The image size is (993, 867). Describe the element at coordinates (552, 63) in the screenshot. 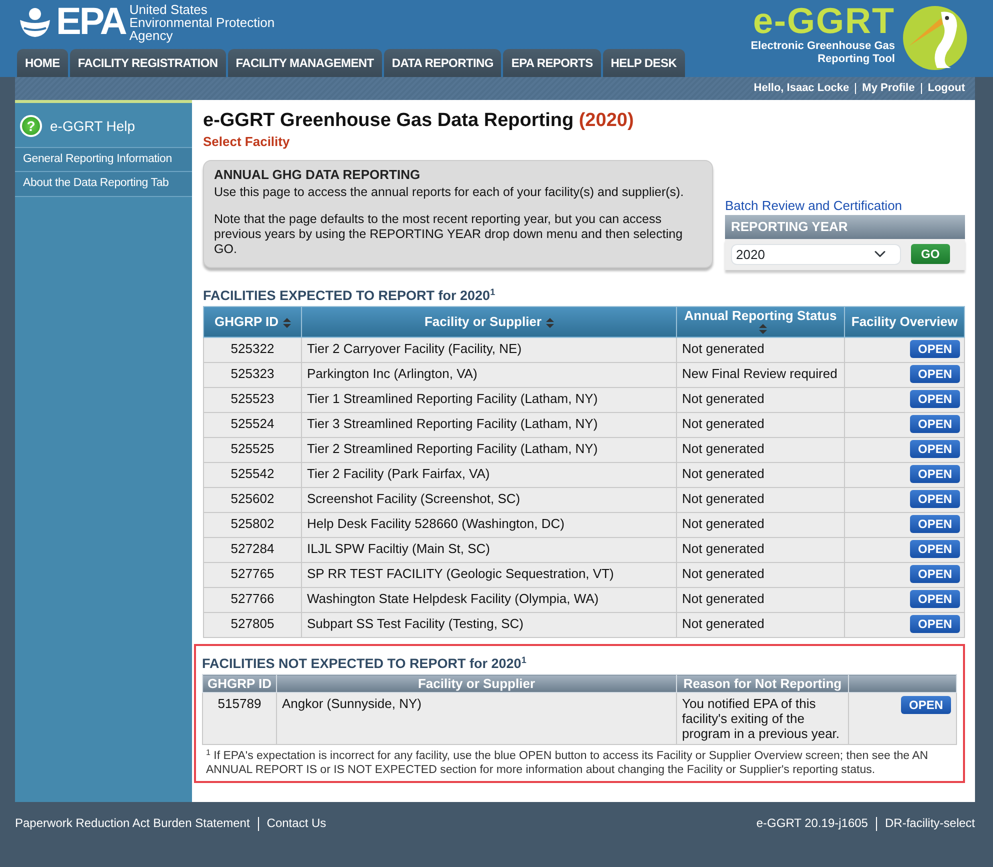

I see `nav-tab: EPA REPORTS` at that location.